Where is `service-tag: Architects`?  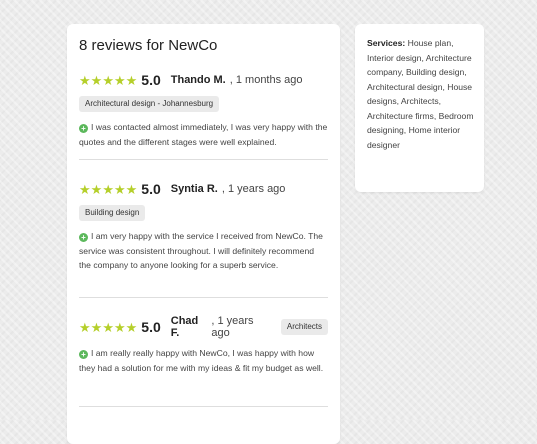 service-tag: Architects is located at coordinates (304, 327).